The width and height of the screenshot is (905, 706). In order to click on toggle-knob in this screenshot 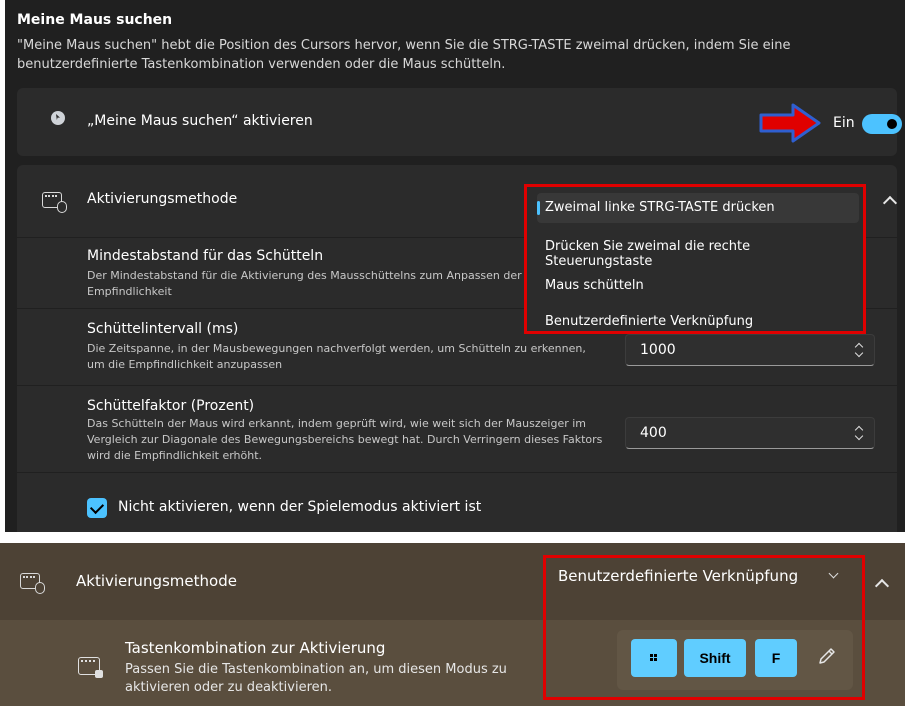, I will do `click(892, 124)`.